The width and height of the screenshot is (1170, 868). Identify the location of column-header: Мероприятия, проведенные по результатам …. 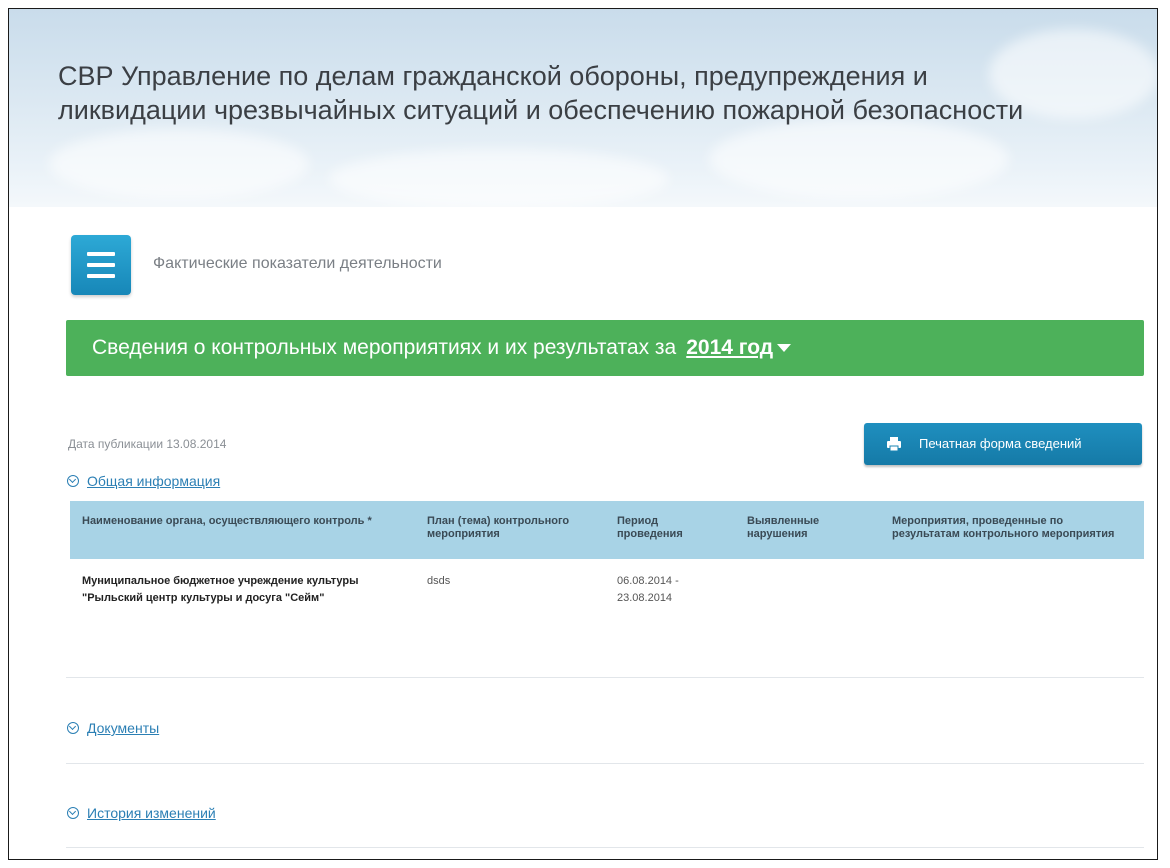
(1012, 530).